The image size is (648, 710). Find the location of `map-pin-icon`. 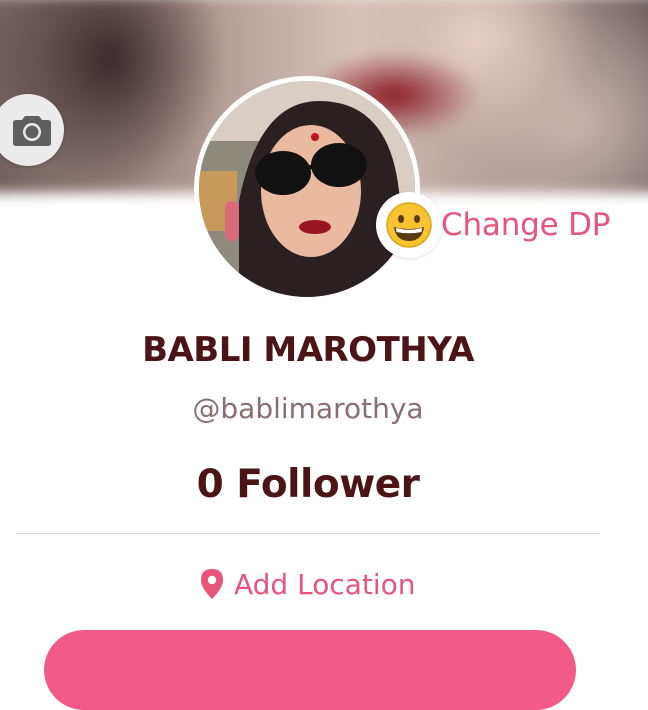

map-pin-icon is located at coordinates (212, 584).